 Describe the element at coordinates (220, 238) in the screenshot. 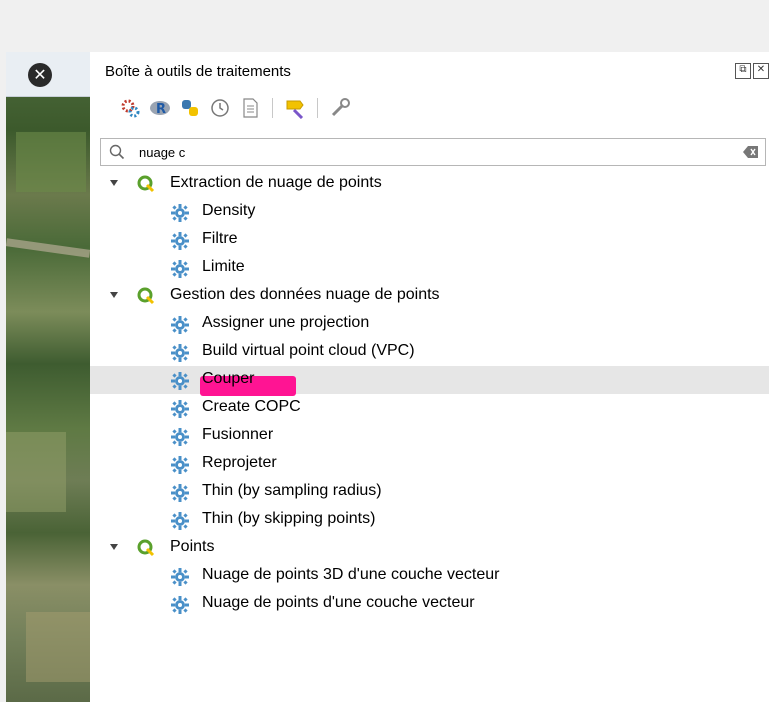

I see `tree-item-label: Filtre` at that location.